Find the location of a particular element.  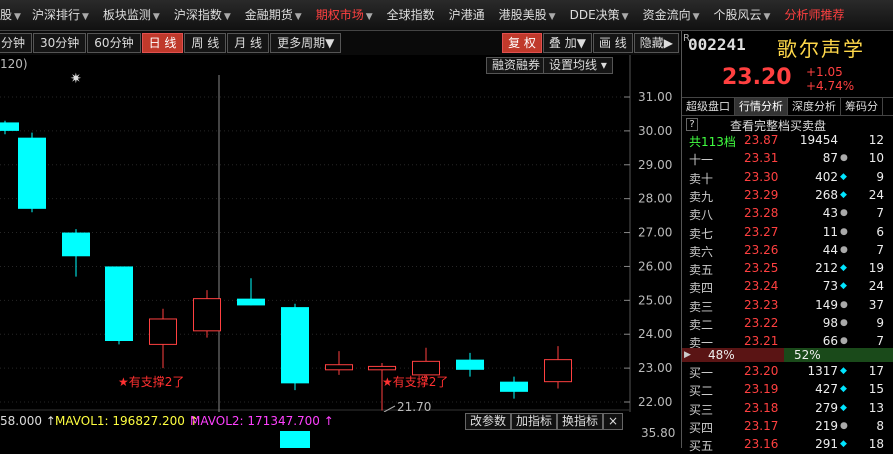

orderbook-row: 买三 23.18 279 ◆ 13 is located at coordinates (787, 409).